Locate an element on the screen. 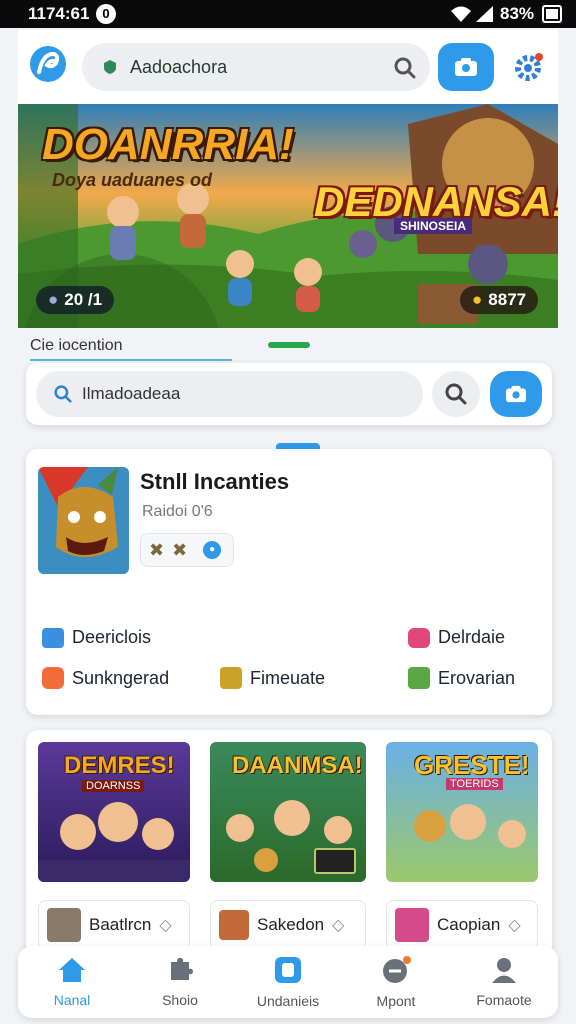 The width and height of the screenshot is (576, 1024). top-app-bar: Aadoachora is located at coordinates (288, 67).